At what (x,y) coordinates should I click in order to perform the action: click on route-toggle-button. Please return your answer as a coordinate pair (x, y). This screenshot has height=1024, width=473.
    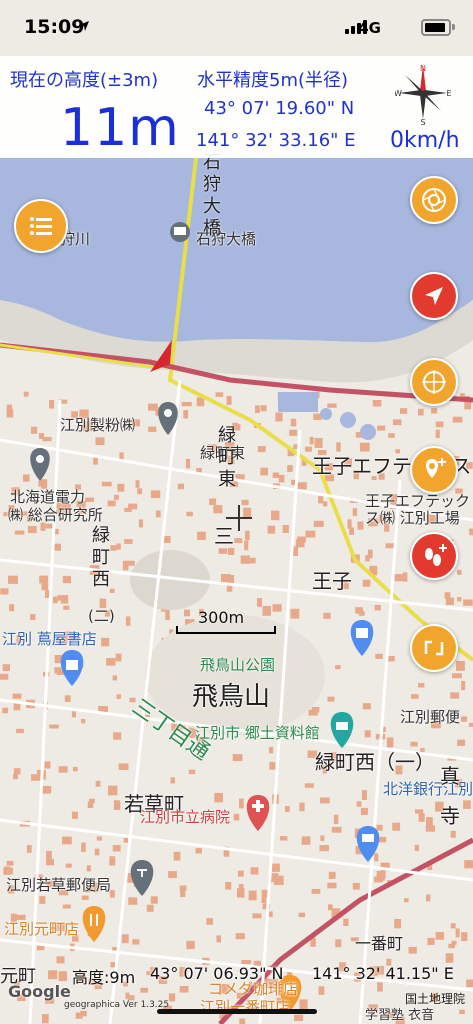
    Looking at the image, I should click on (434, 648).